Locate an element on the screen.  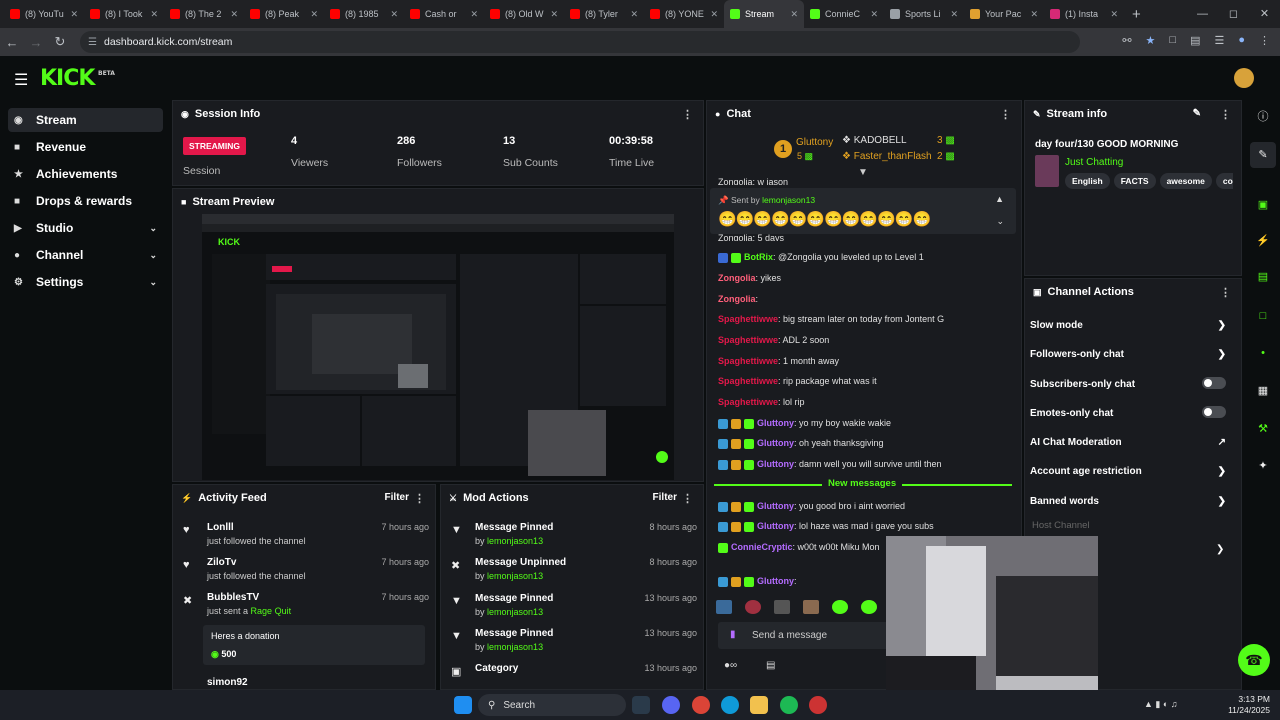
activity-user: BubblesTV is located at coordinates (233, 597).